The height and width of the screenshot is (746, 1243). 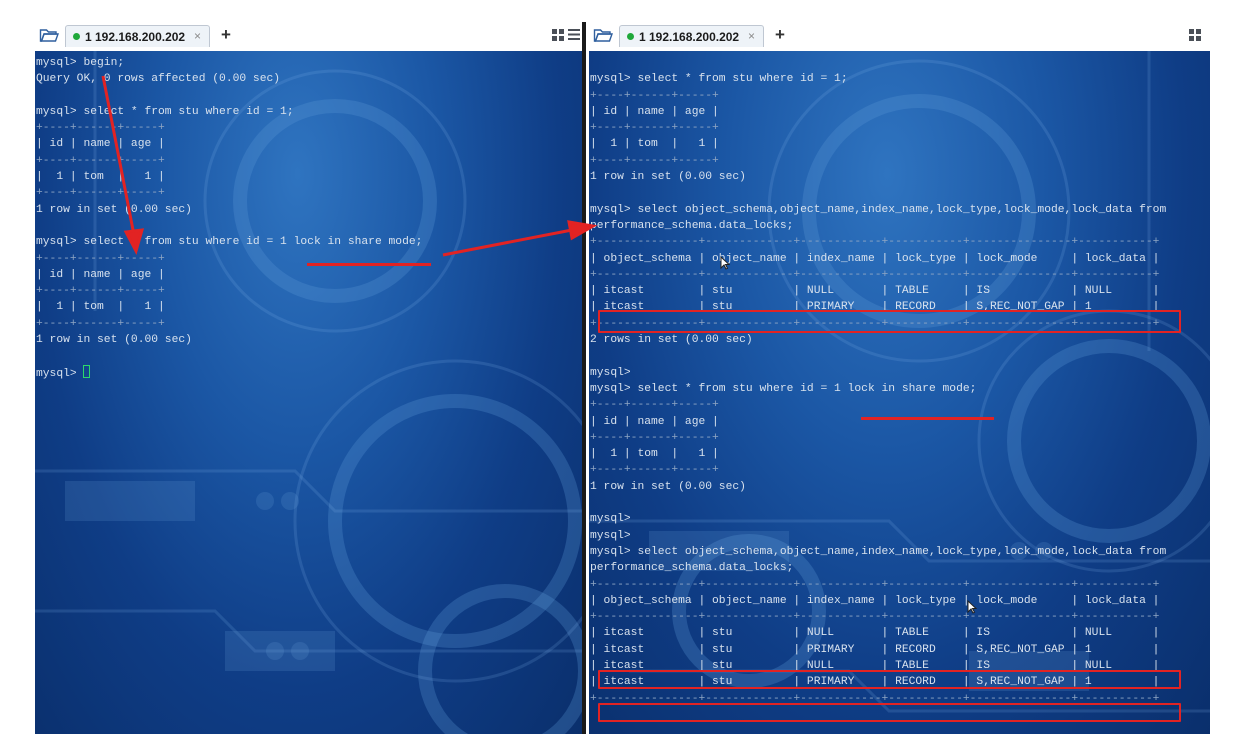 What do you see at coordinates (574, 34) in the screenshot?
I see `menu-icon` at bounding box center [574, 34].